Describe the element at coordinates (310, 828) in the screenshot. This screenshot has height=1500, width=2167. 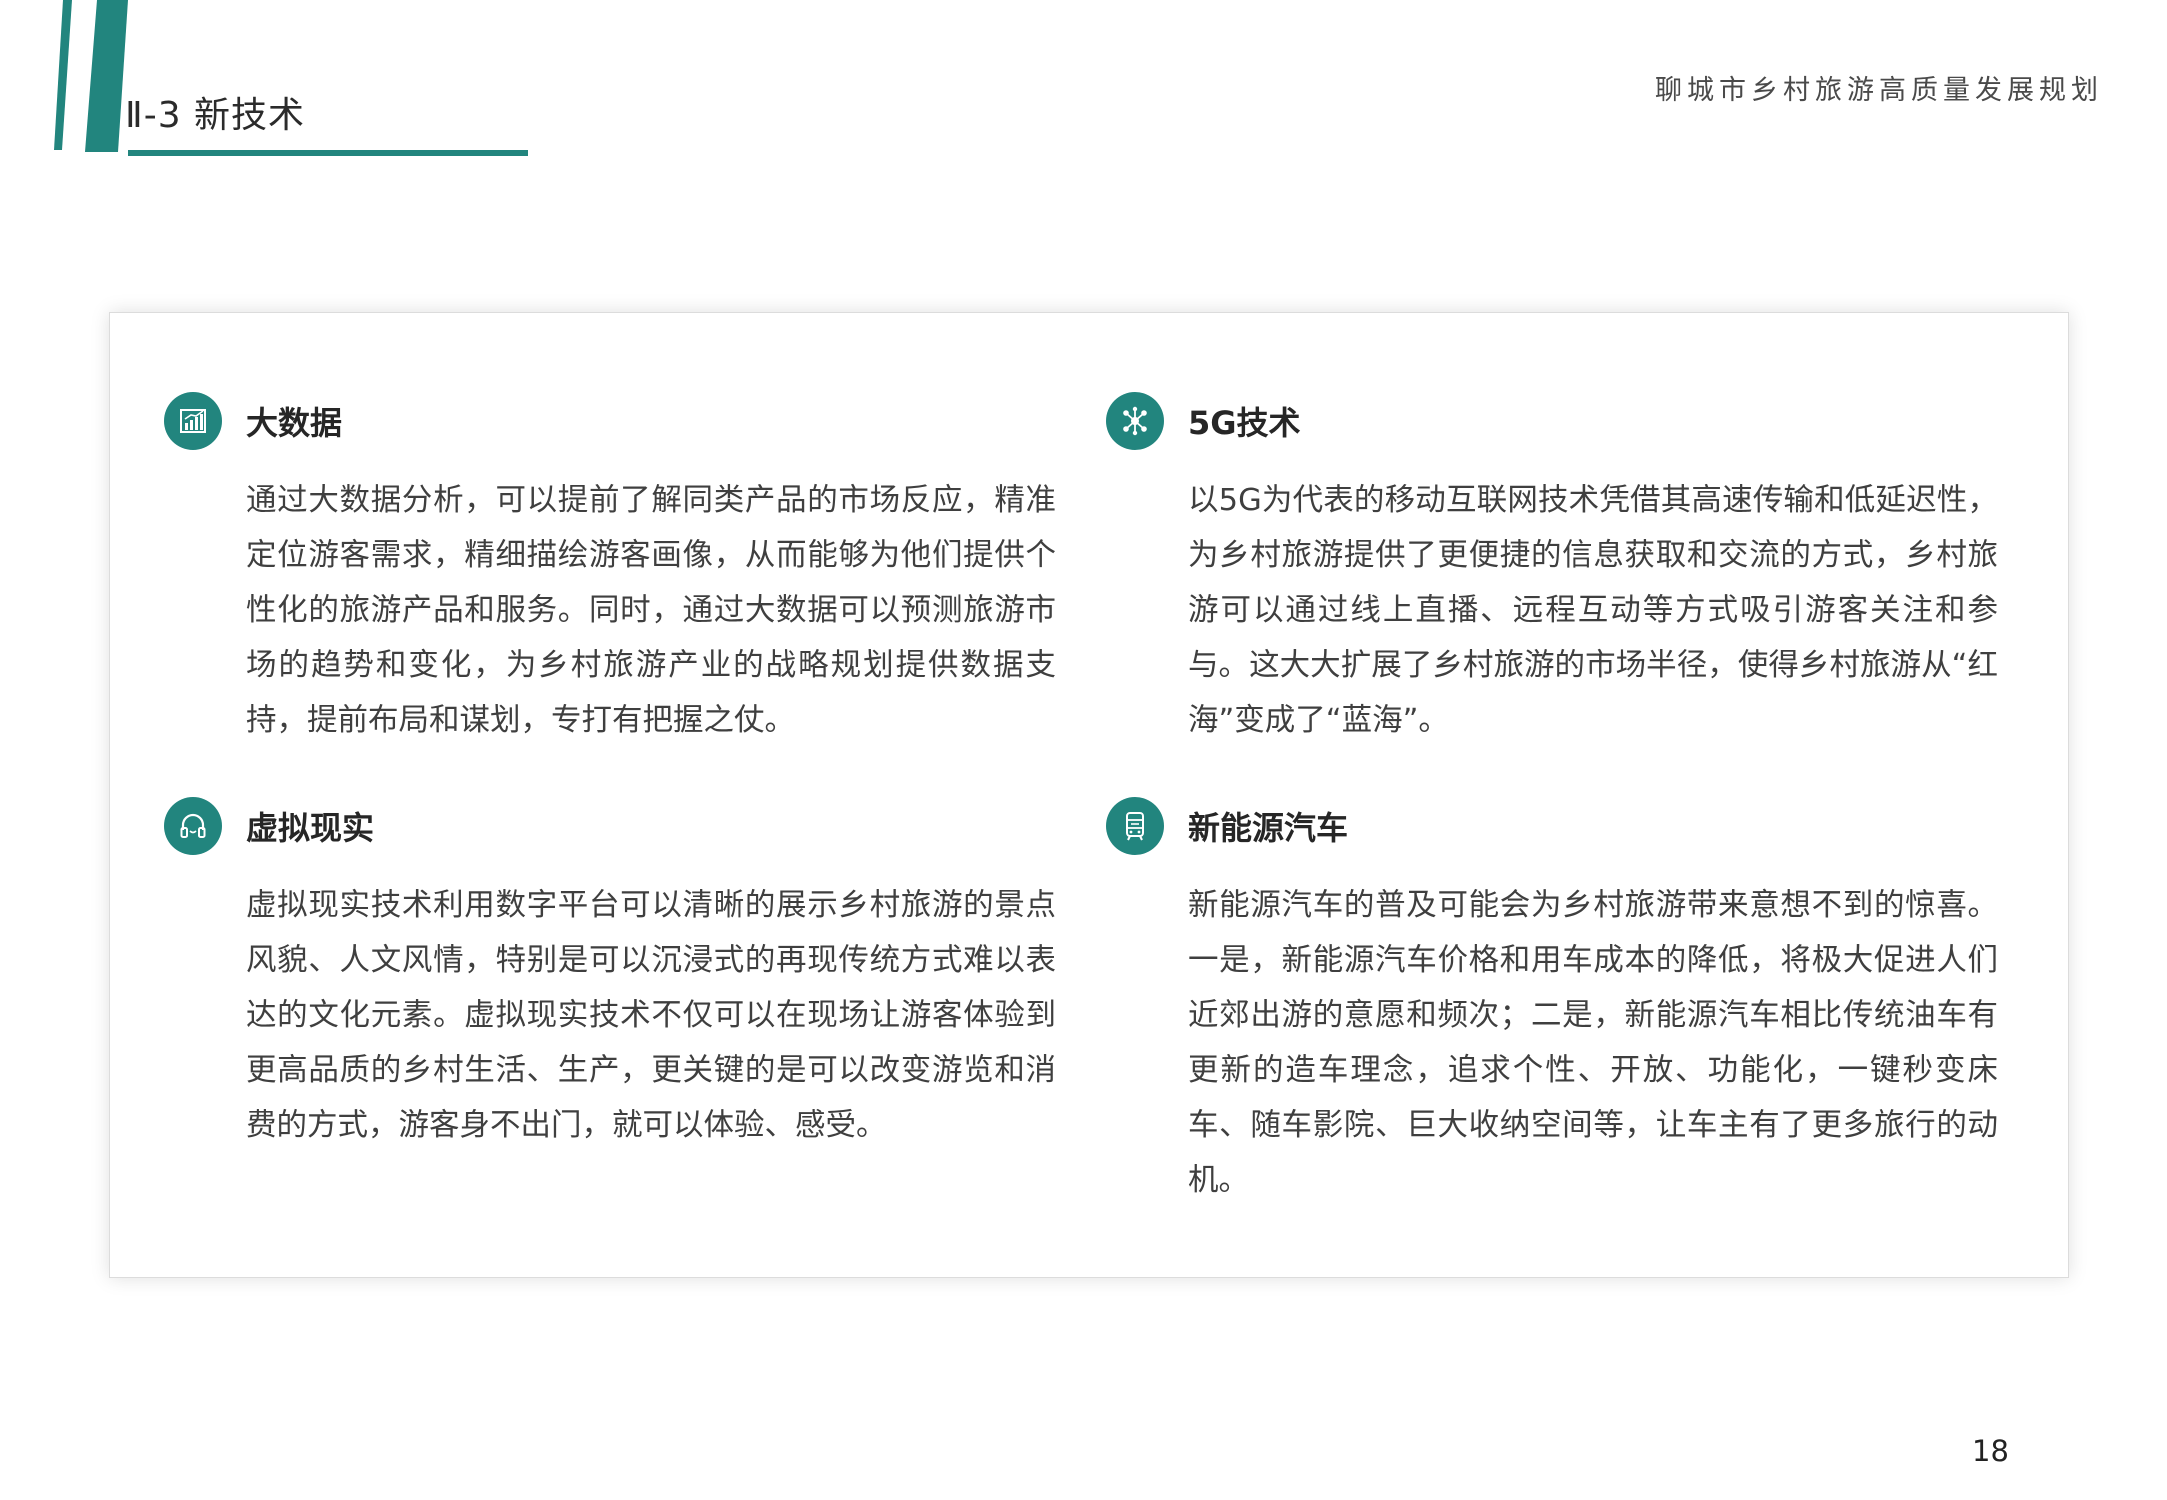
I see `item-title: 虚拟现实` at that location.